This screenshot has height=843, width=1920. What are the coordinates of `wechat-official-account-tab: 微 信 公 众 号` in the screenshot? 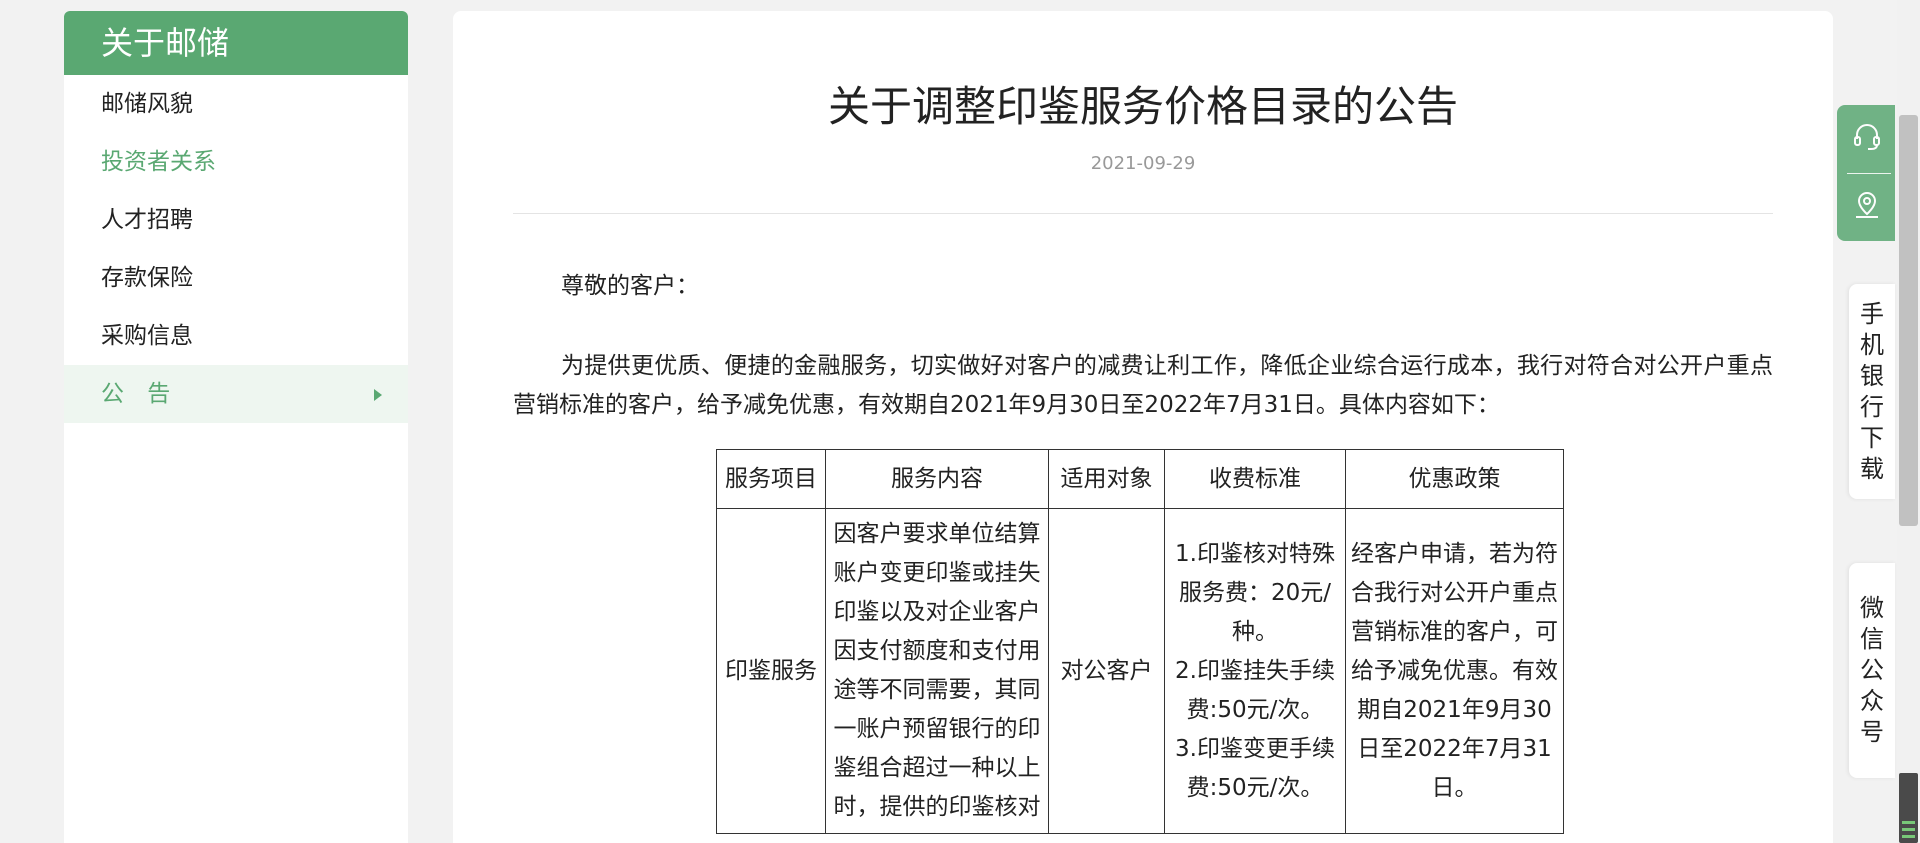 It's located at (1872, 670).